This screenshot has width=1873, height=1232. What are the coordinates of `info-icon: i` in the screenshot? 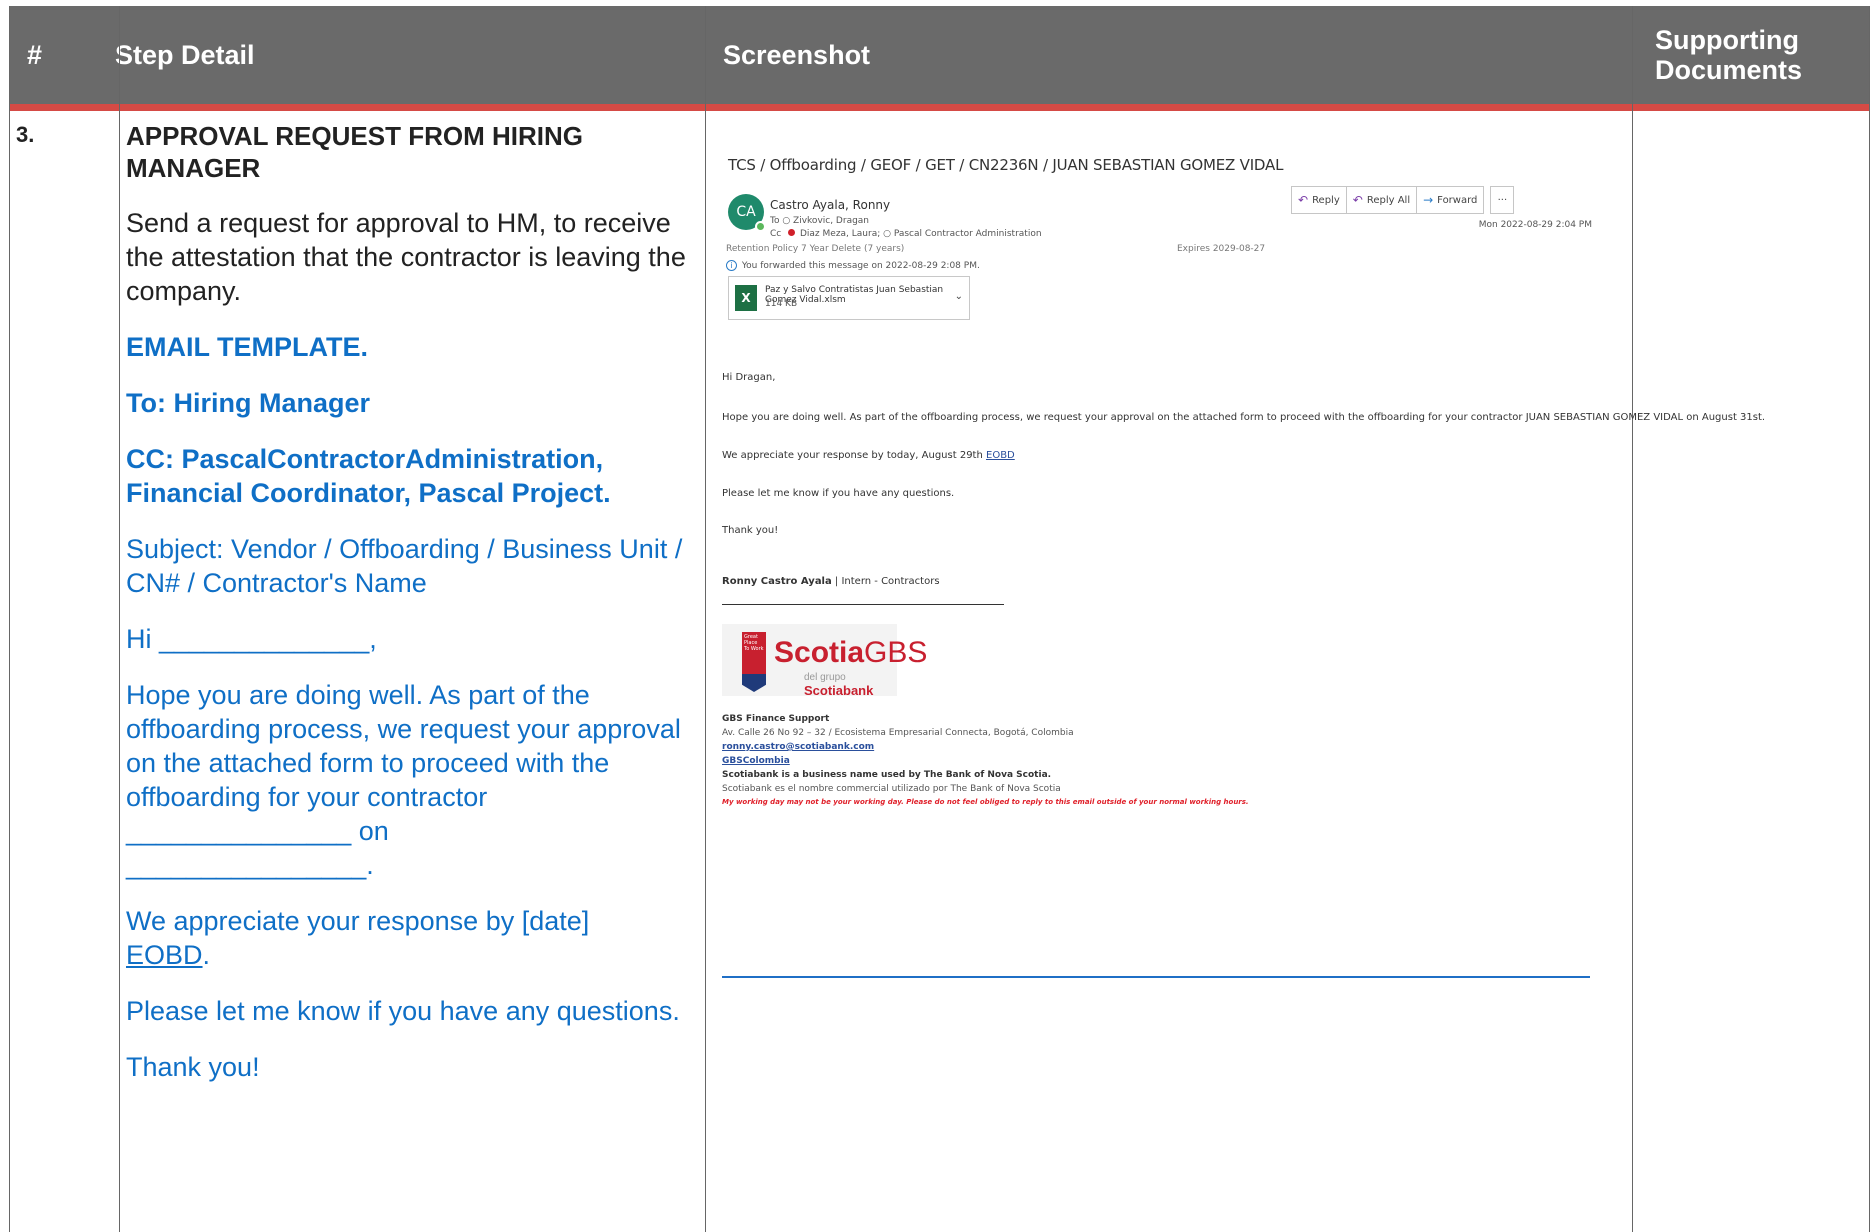 It's located at (731, 265).